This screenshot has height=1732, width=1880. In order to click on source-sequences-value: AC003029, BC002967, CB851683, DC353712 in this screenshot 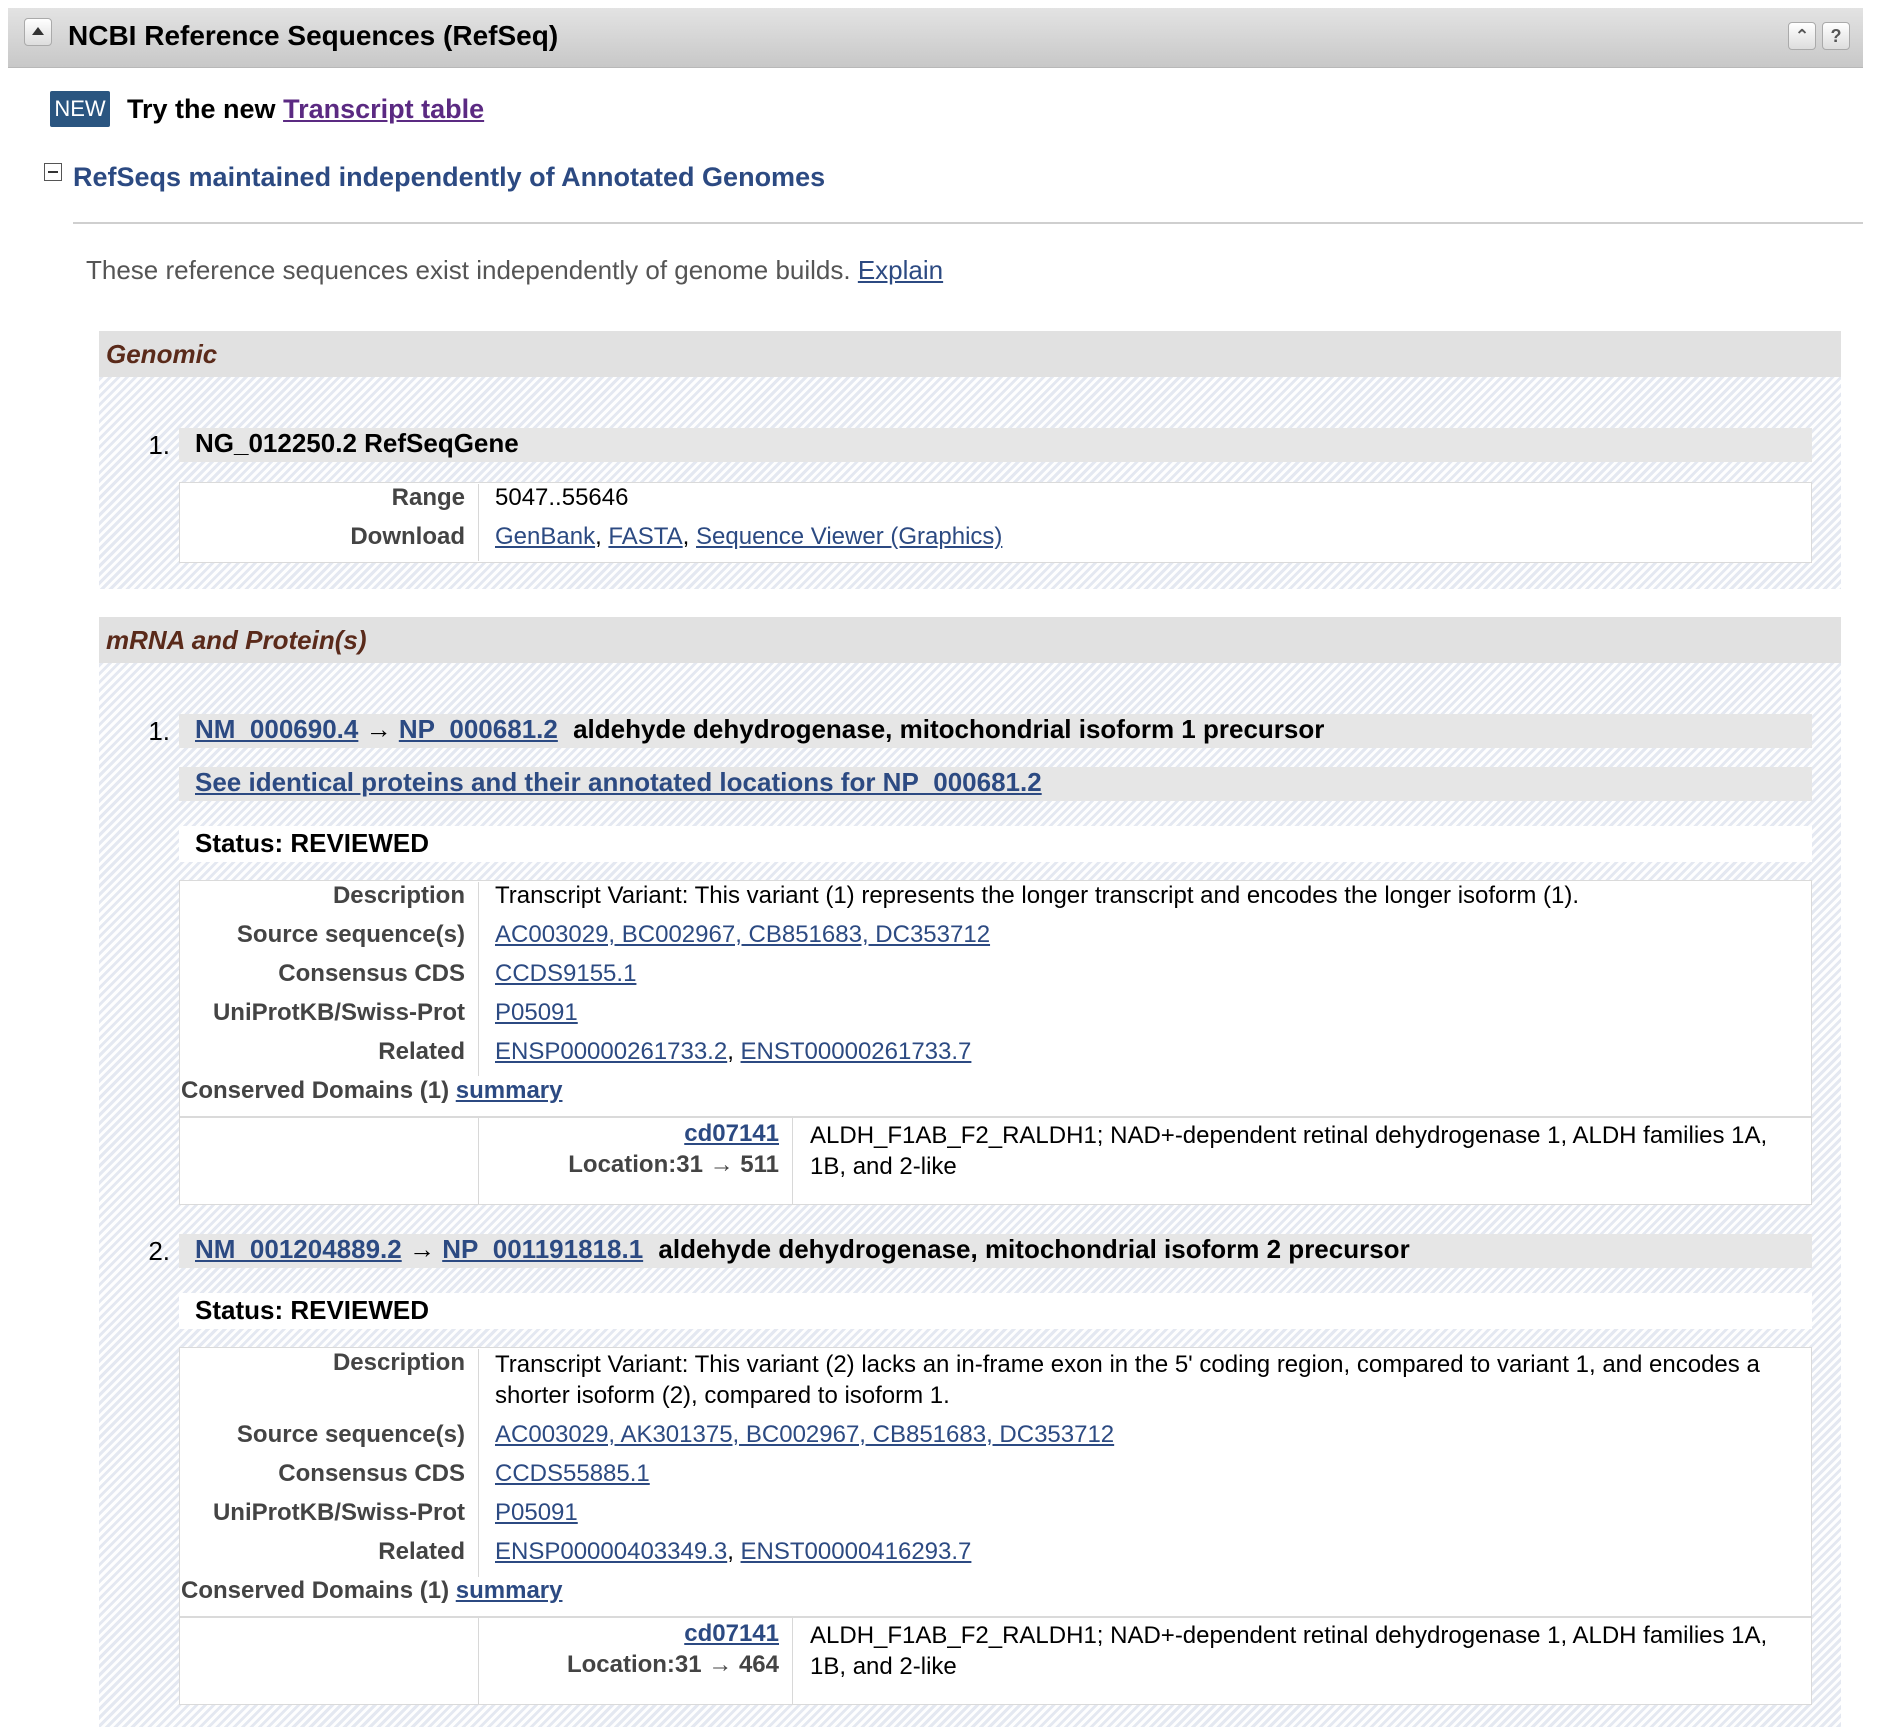, I will do `click(742, 935)`.